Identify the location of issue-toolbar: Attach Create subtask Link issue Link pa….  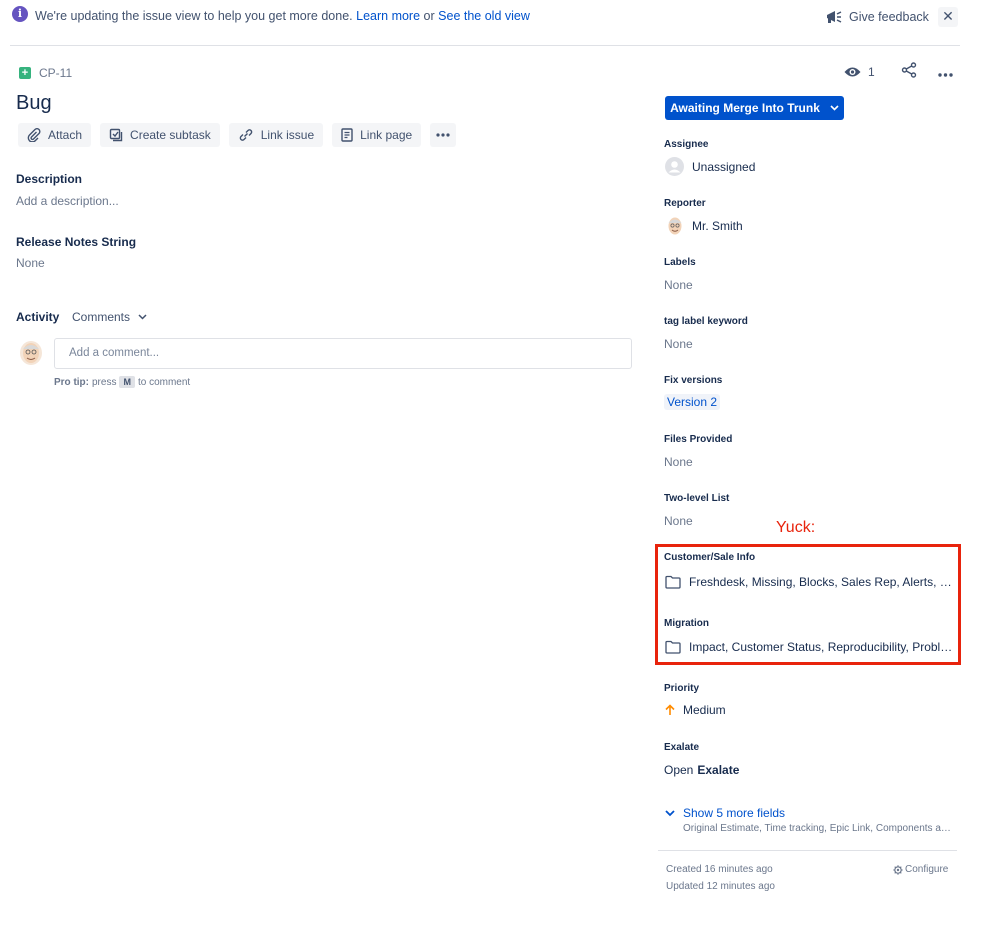
(237, 135).